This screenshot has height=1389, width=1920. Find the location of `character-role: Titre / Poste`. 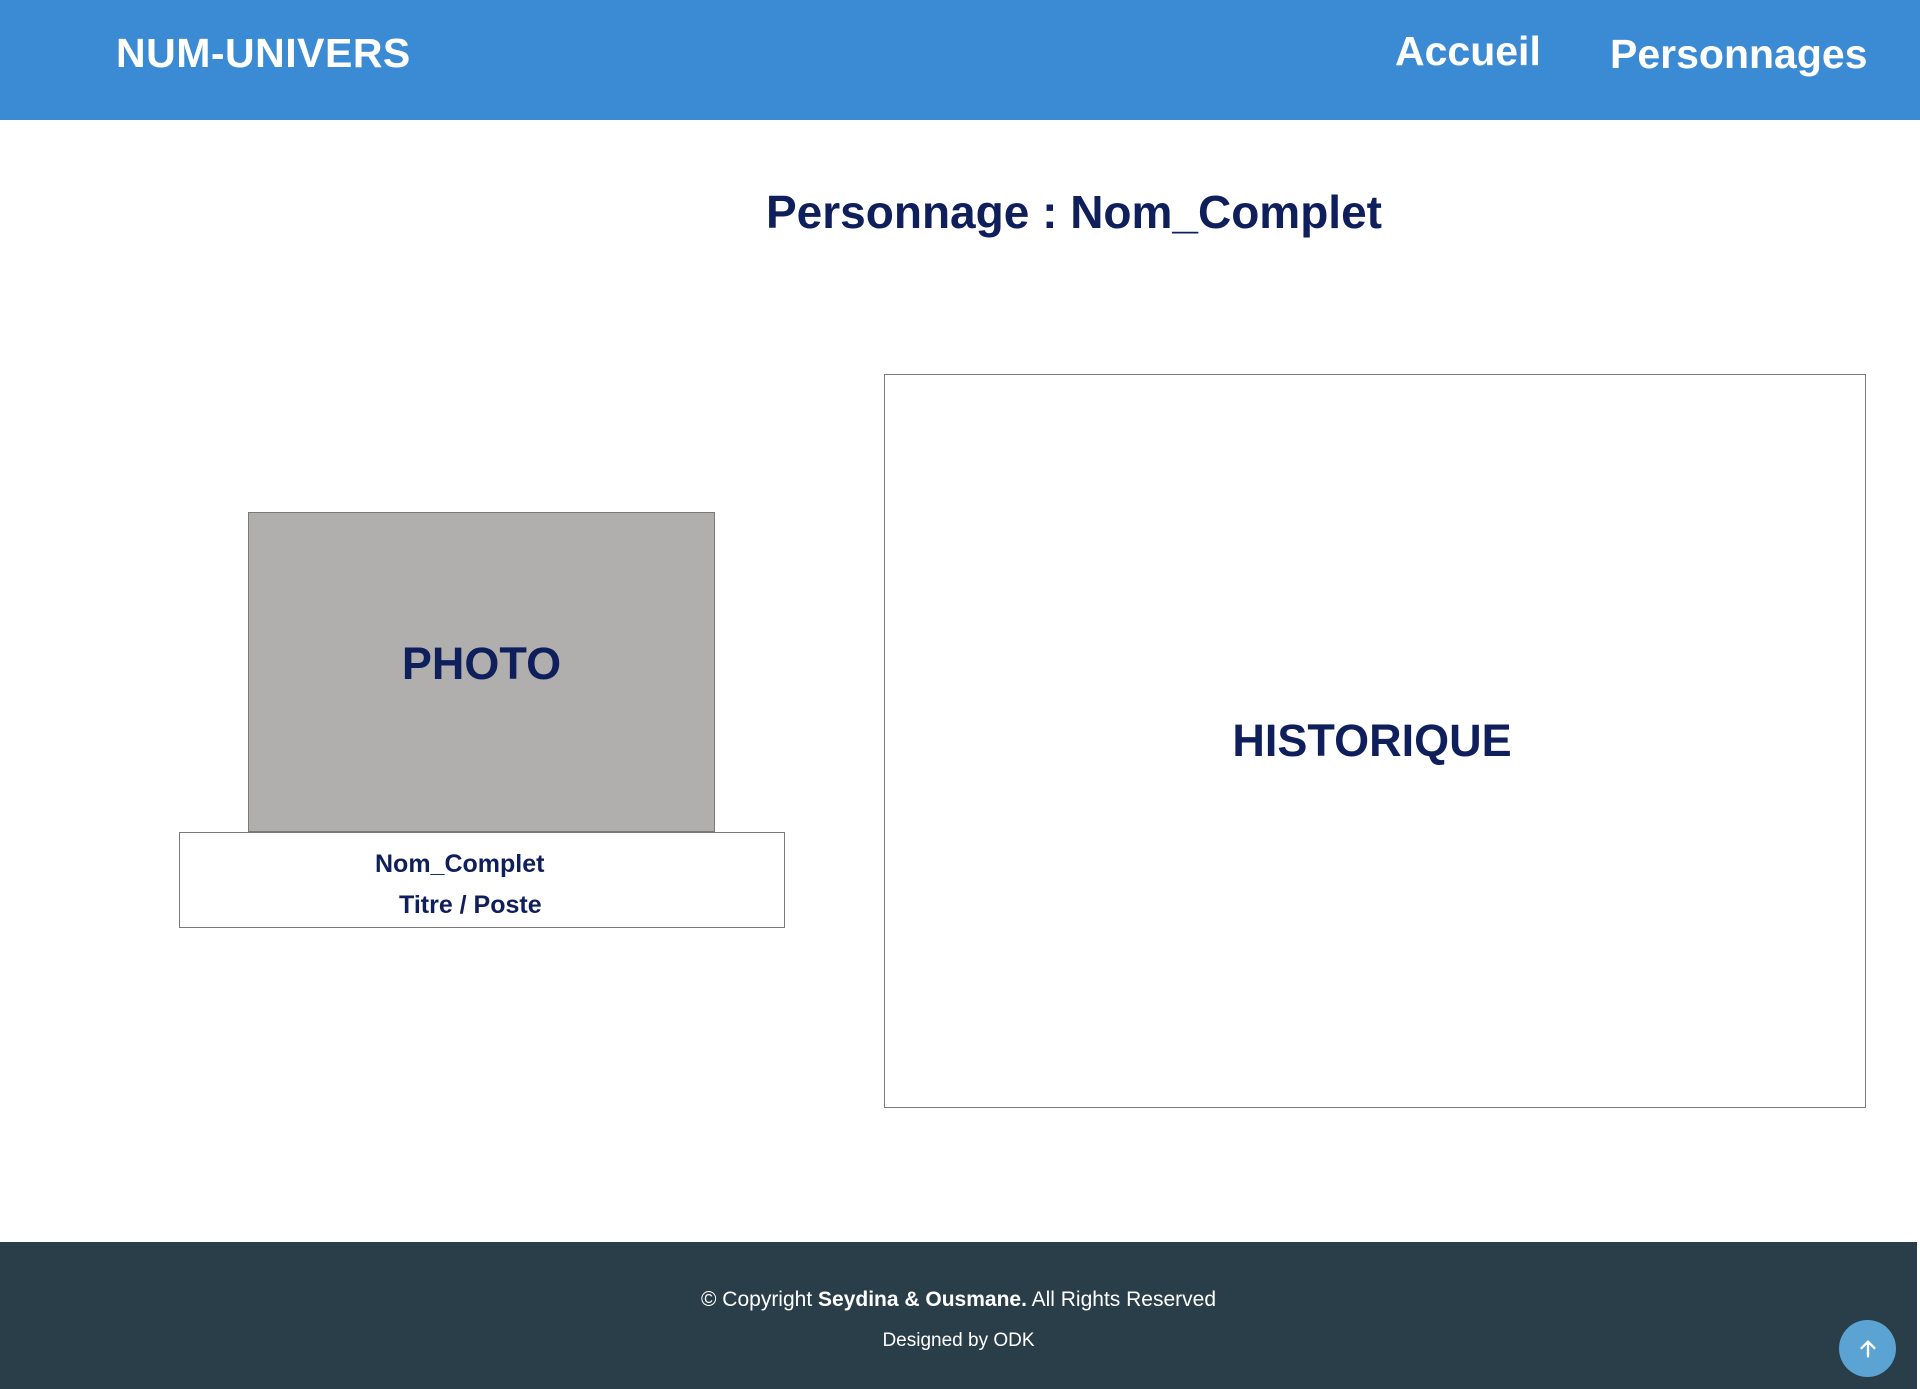

character-role: Titre / Poste is located at coordinates (470, 905).